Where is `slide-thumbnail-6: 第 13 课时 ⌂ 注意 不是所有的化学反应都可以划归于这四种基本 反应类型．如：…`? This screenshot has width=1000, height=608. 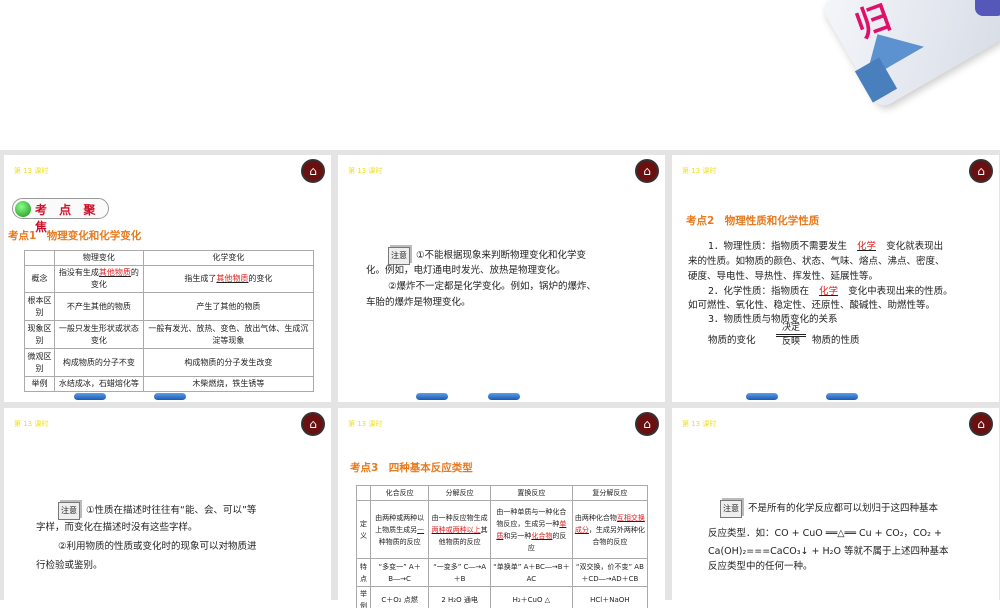 slide-thumbnail-6: 第 13 课时 ⌂ 注意 不是所有的化学反应都可以划归于这四种基本 反应类型．如：… is located at coordinates (835, 508).